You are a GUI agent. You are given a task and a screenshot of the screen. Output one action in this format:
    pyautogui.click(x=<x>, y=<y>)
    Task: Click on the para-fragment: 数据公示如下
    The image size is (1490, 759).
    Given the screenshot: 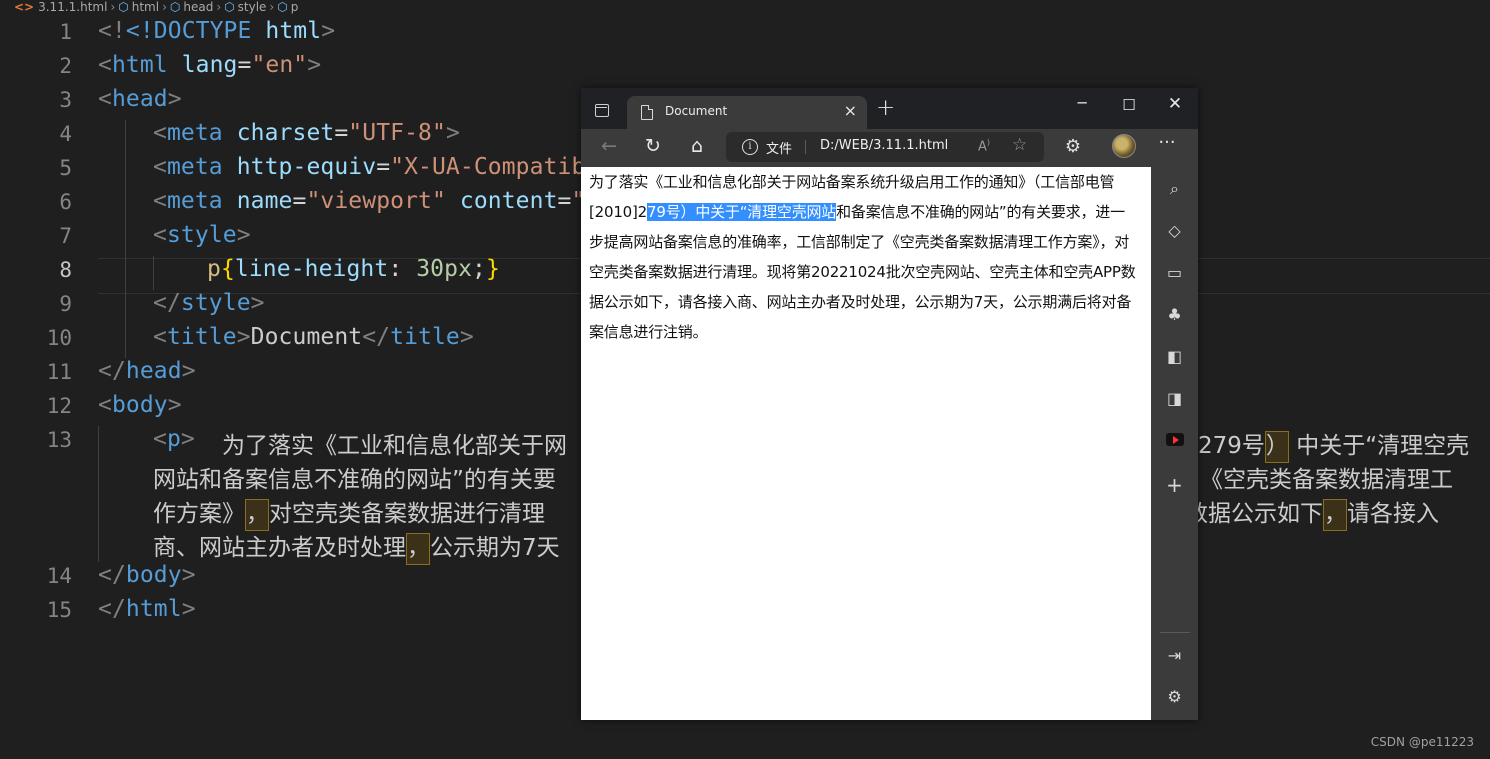 What is the action you would take?
    pyautogui.click(x=1254, y=514)
    